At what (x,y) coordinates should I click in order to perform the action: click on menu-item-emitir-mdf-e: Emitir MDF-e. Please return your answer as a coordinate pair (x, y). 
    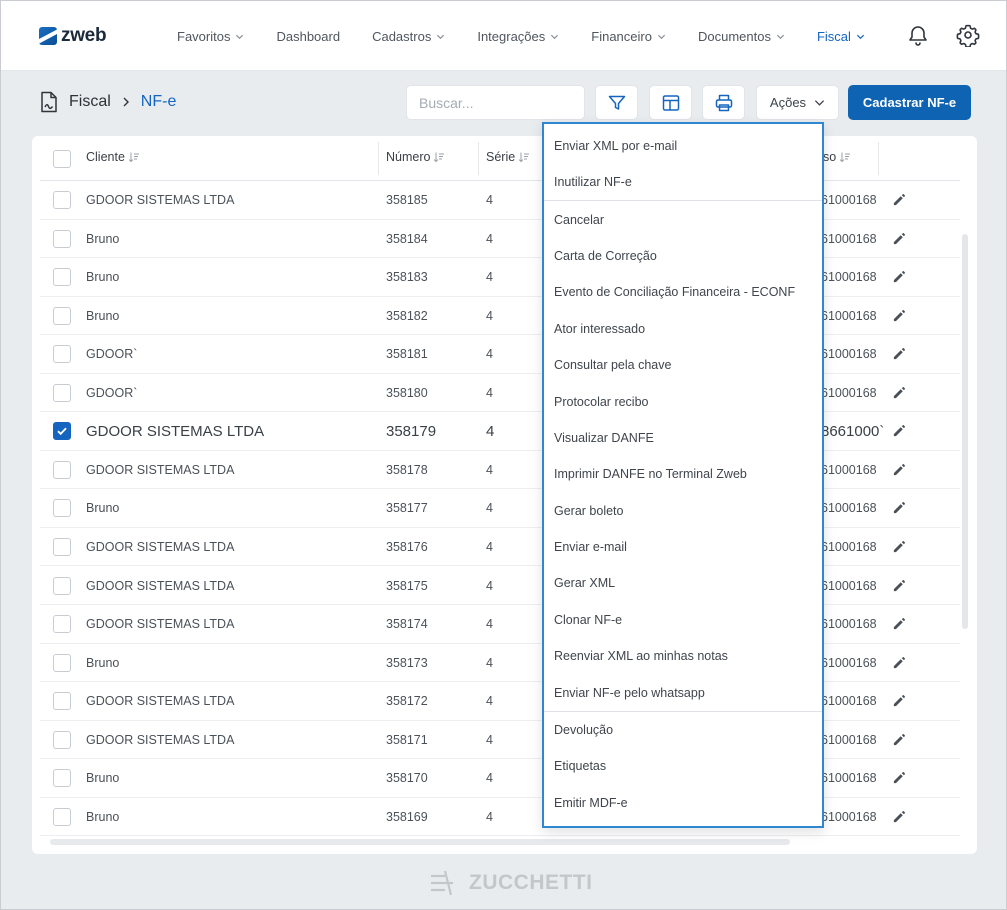
    Looking at the image, I should click on (591, 803).